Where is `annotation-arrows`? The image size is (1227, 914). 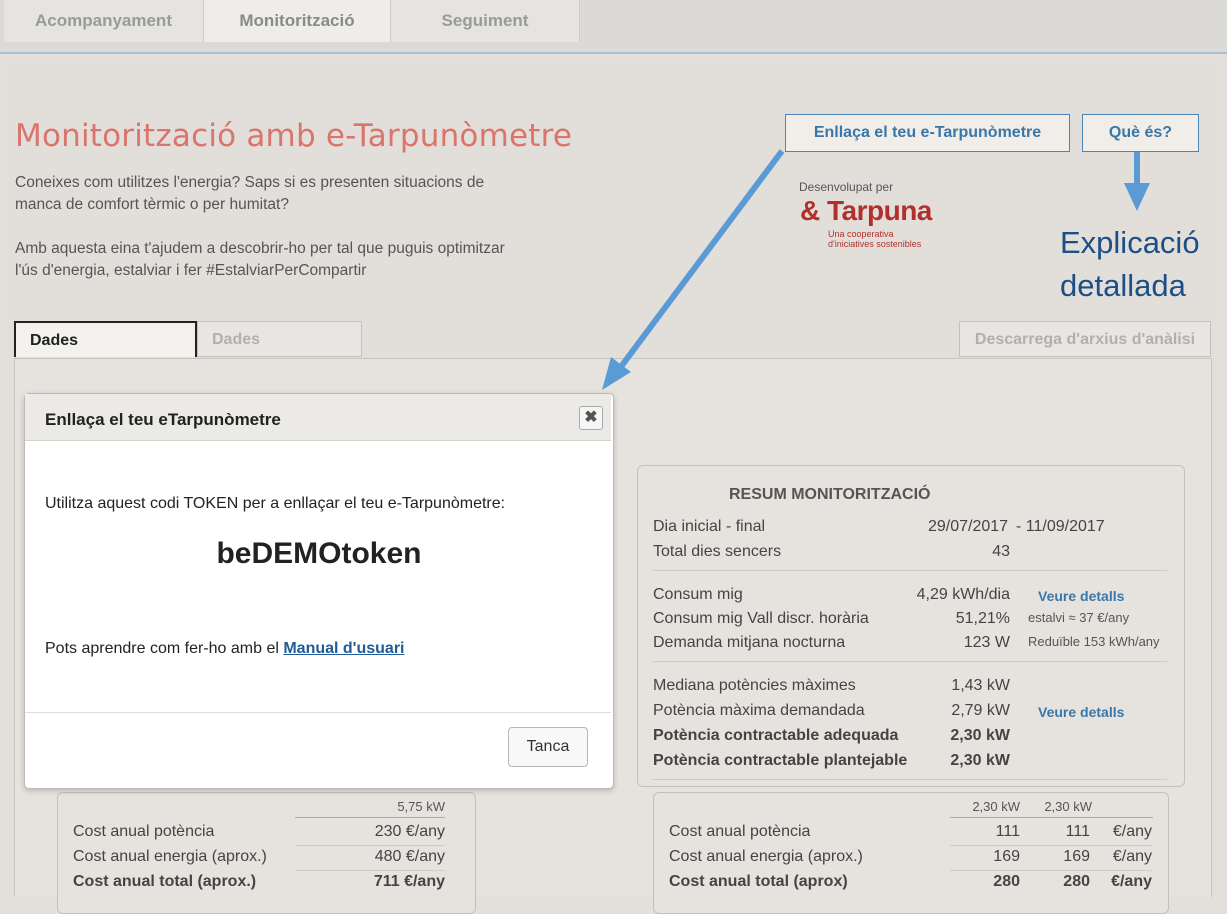
annotation-arrows is located at coordinates (876, 269).